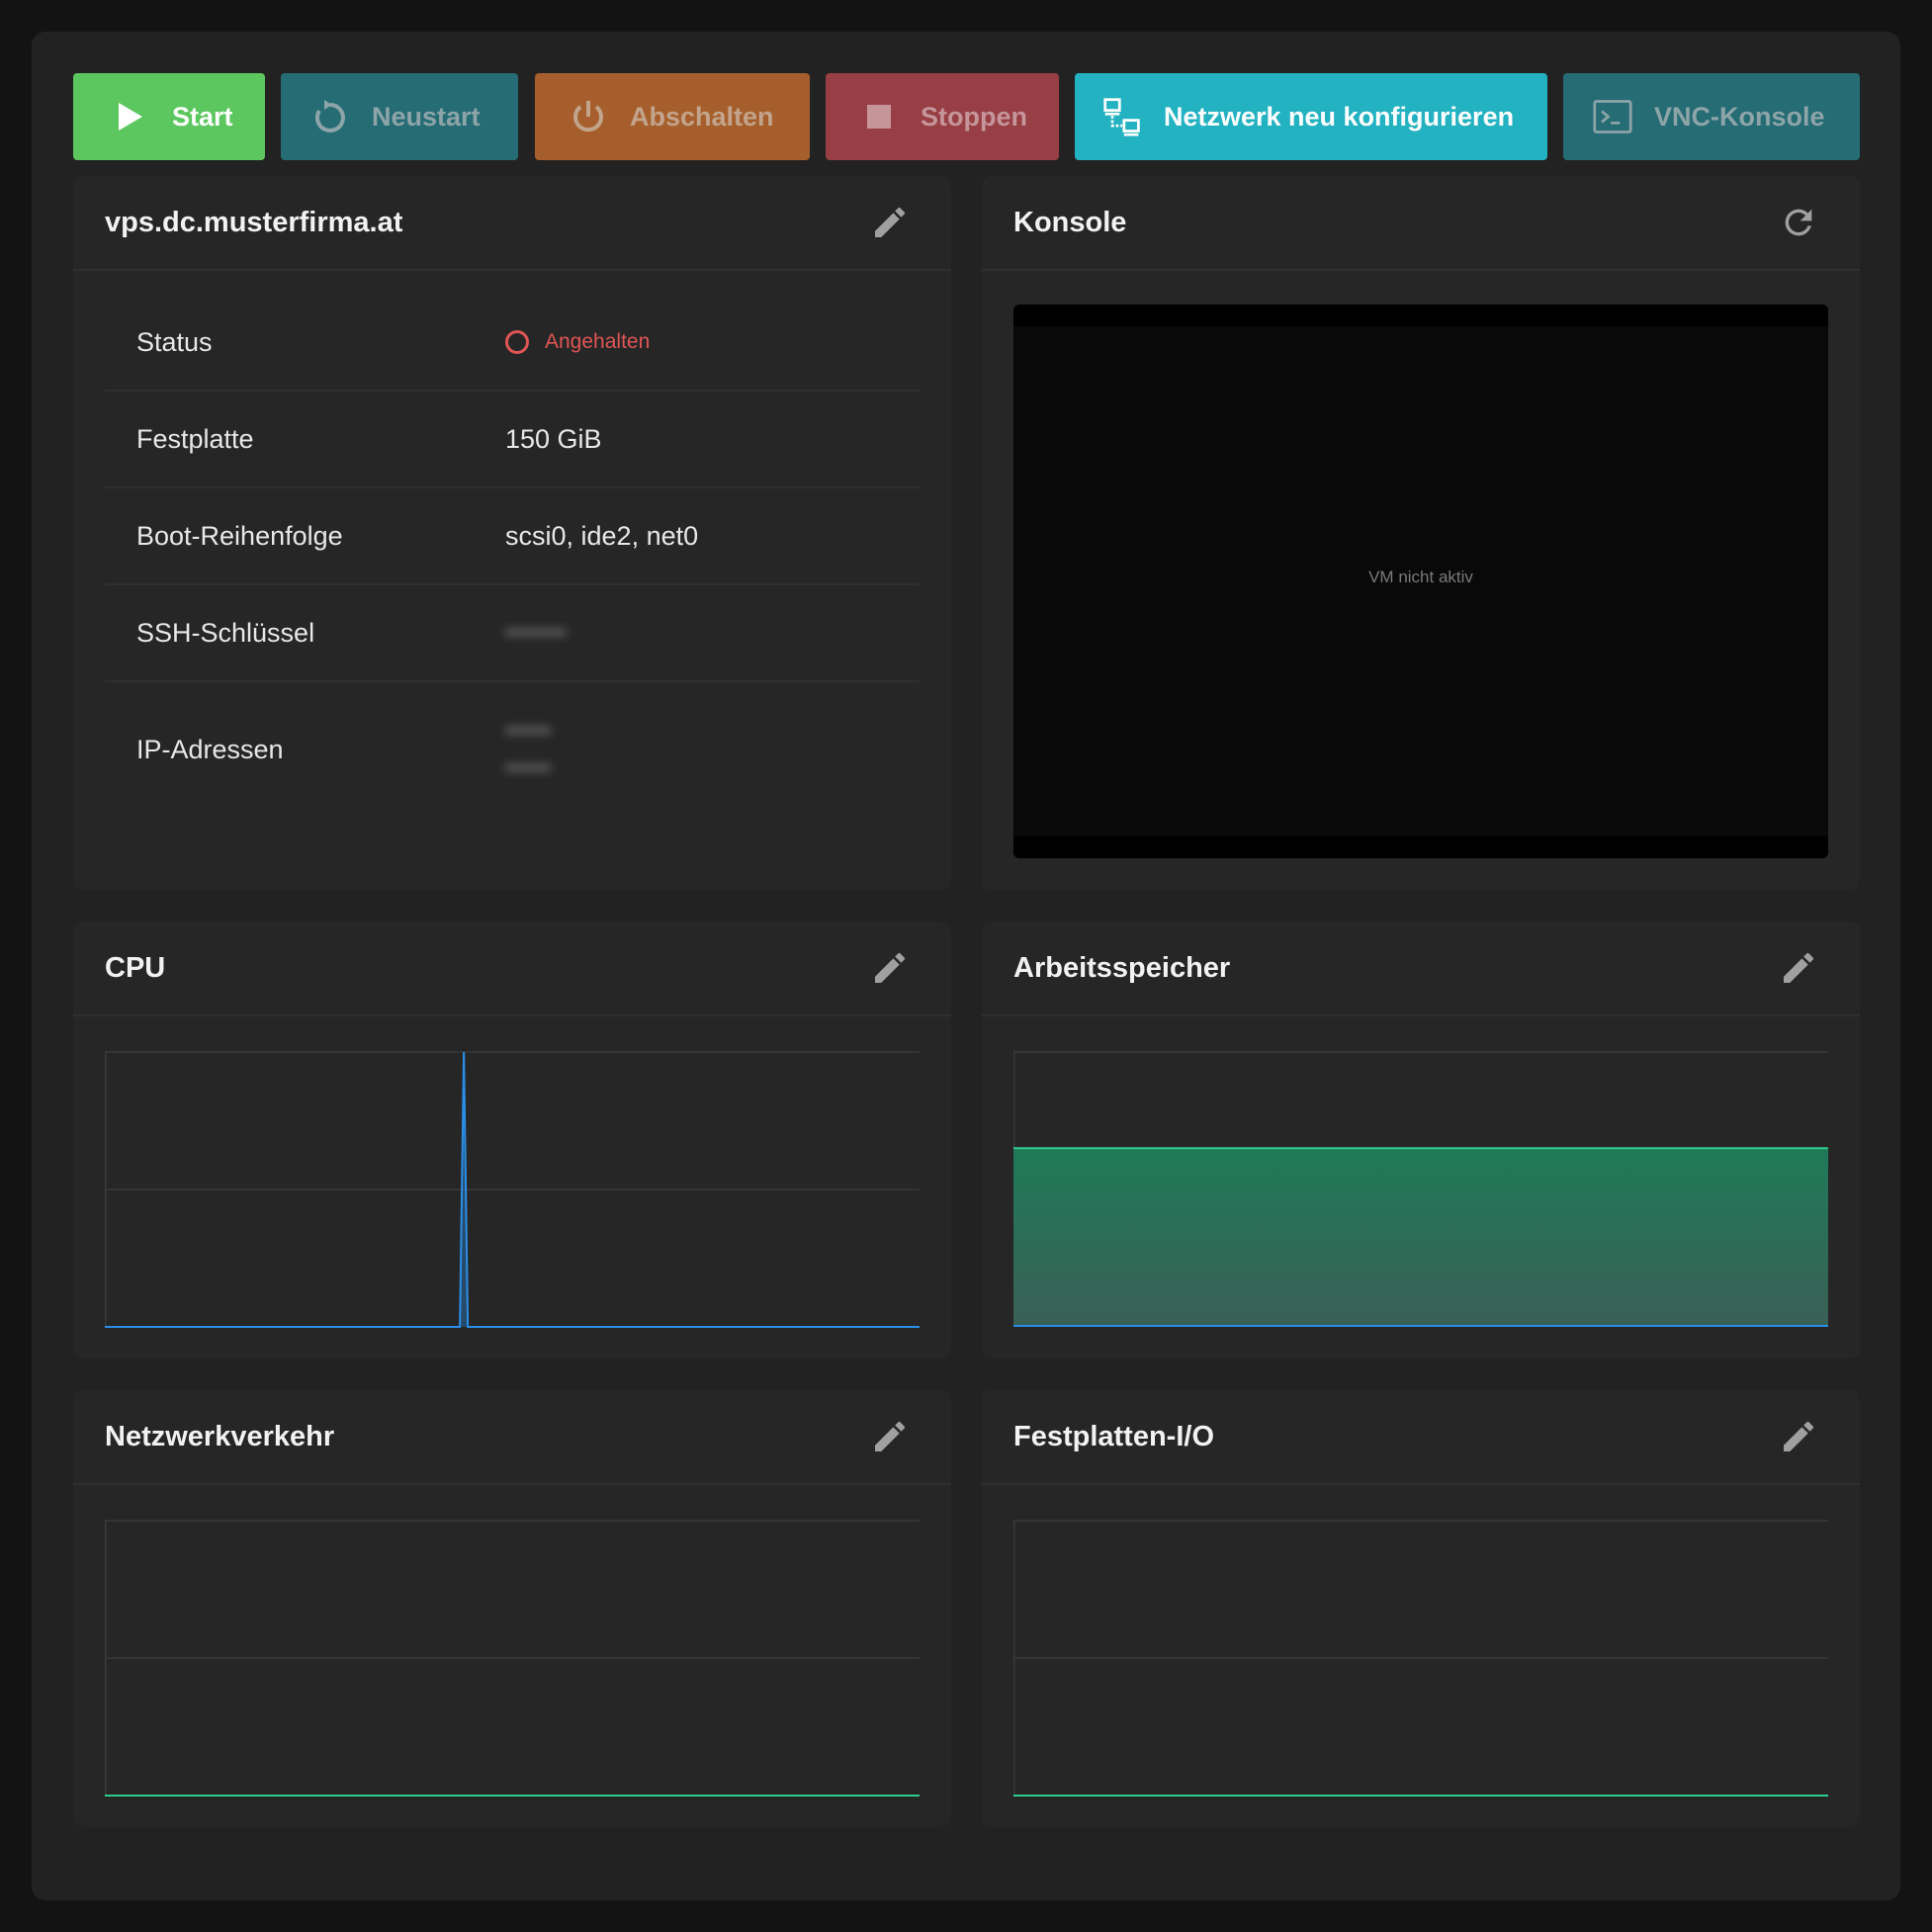  I want to click on disk-io-chart-title: Festplatten-I/O, so click(1114, 1436).